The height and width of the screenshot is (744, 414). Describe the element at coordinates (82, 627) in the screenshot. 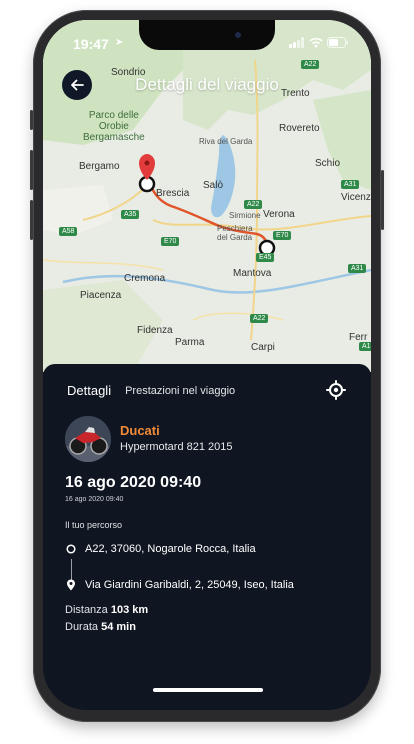

I see `duration-label: Durata` at that location.